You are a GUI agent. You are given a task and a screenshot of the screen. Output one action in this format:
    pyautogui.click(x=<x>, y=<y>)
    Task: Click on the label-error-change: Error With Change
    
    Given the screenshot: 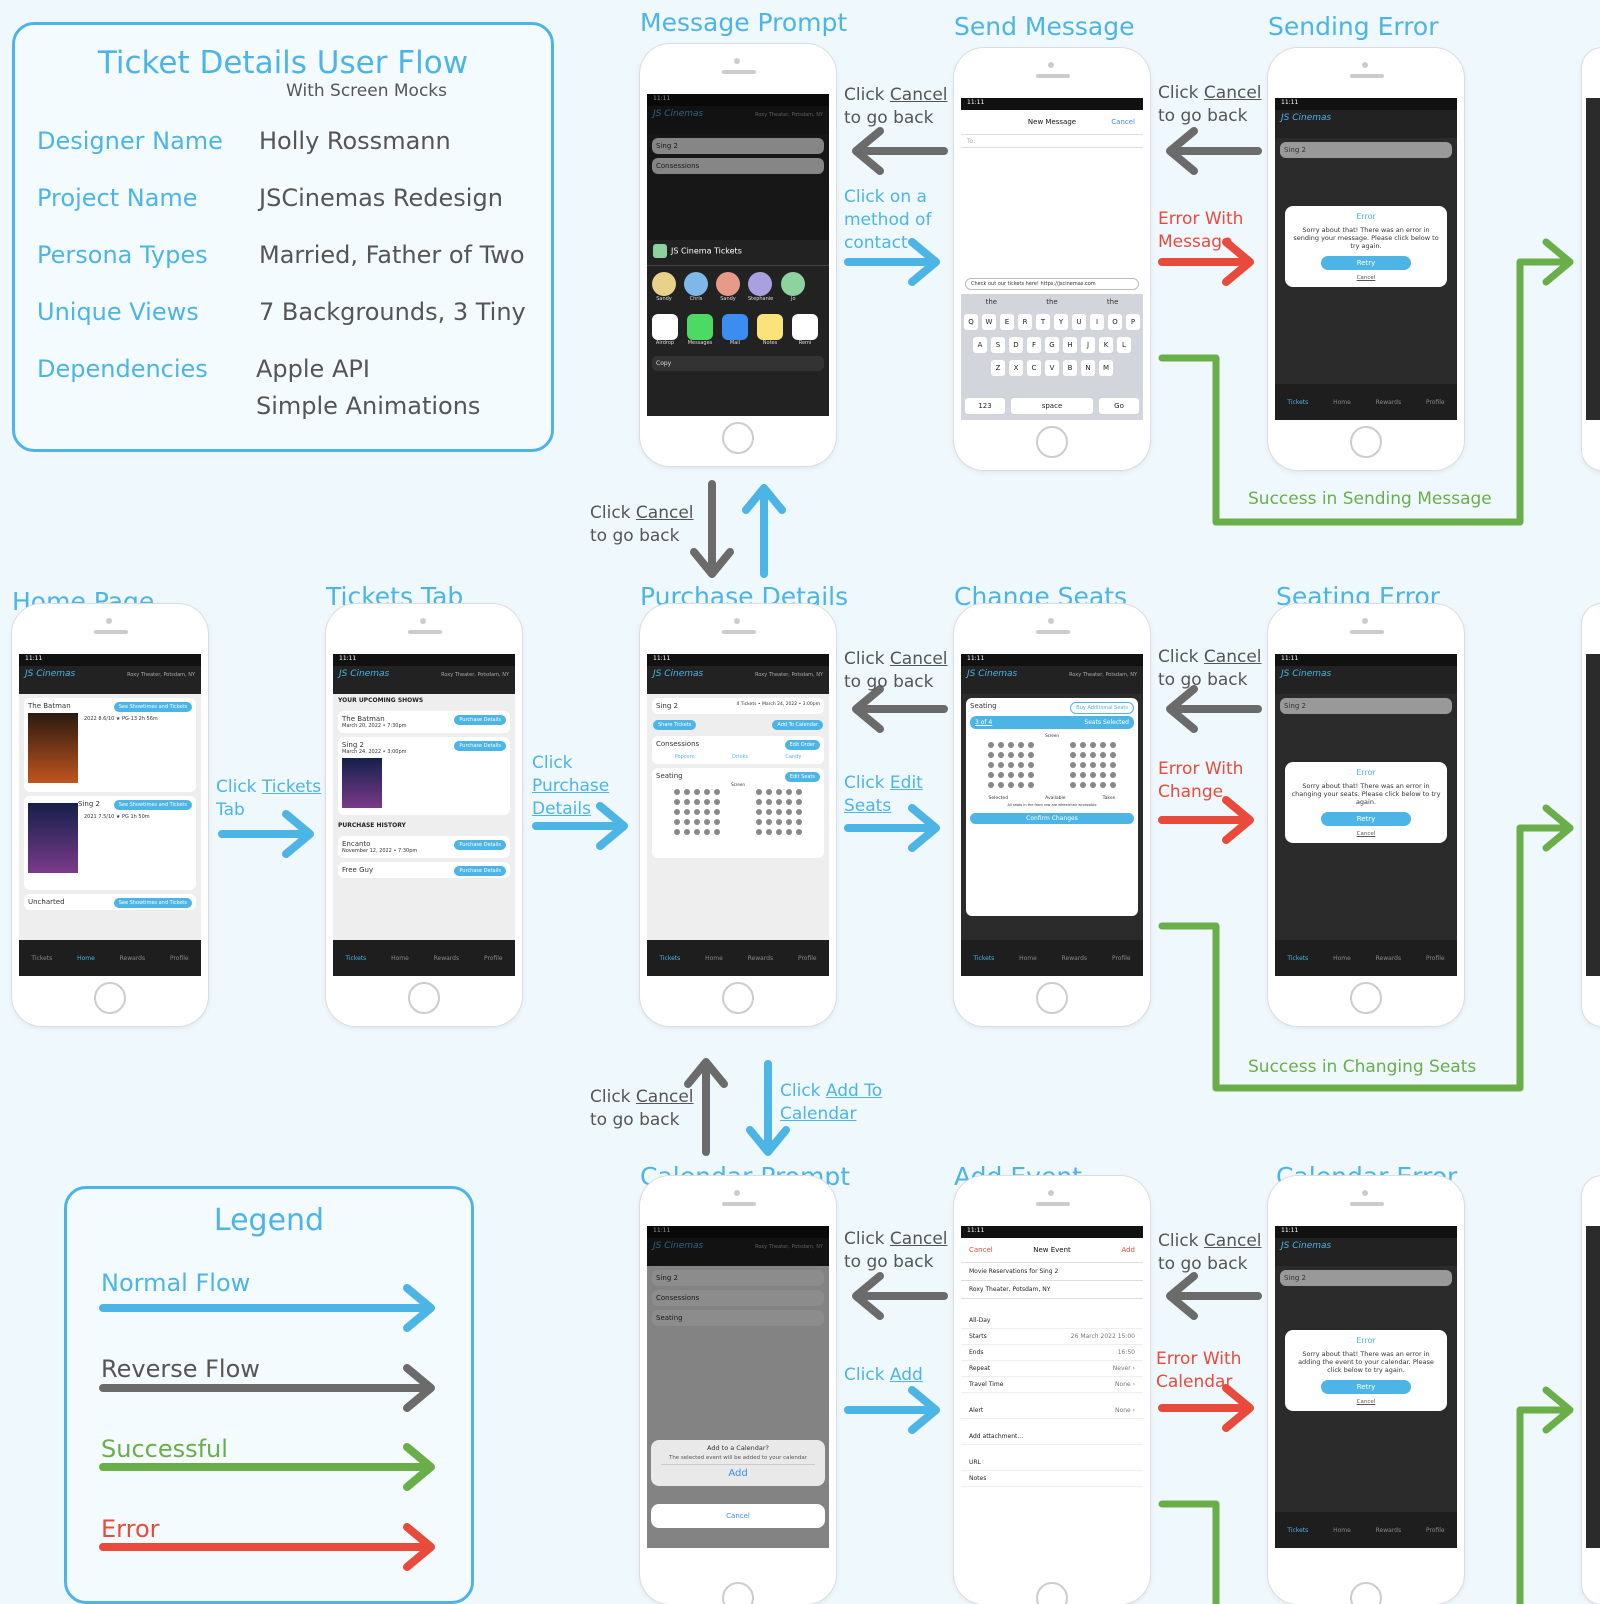 What is the action you would take?
    pyautogui.click(x=1201, y=780)
    